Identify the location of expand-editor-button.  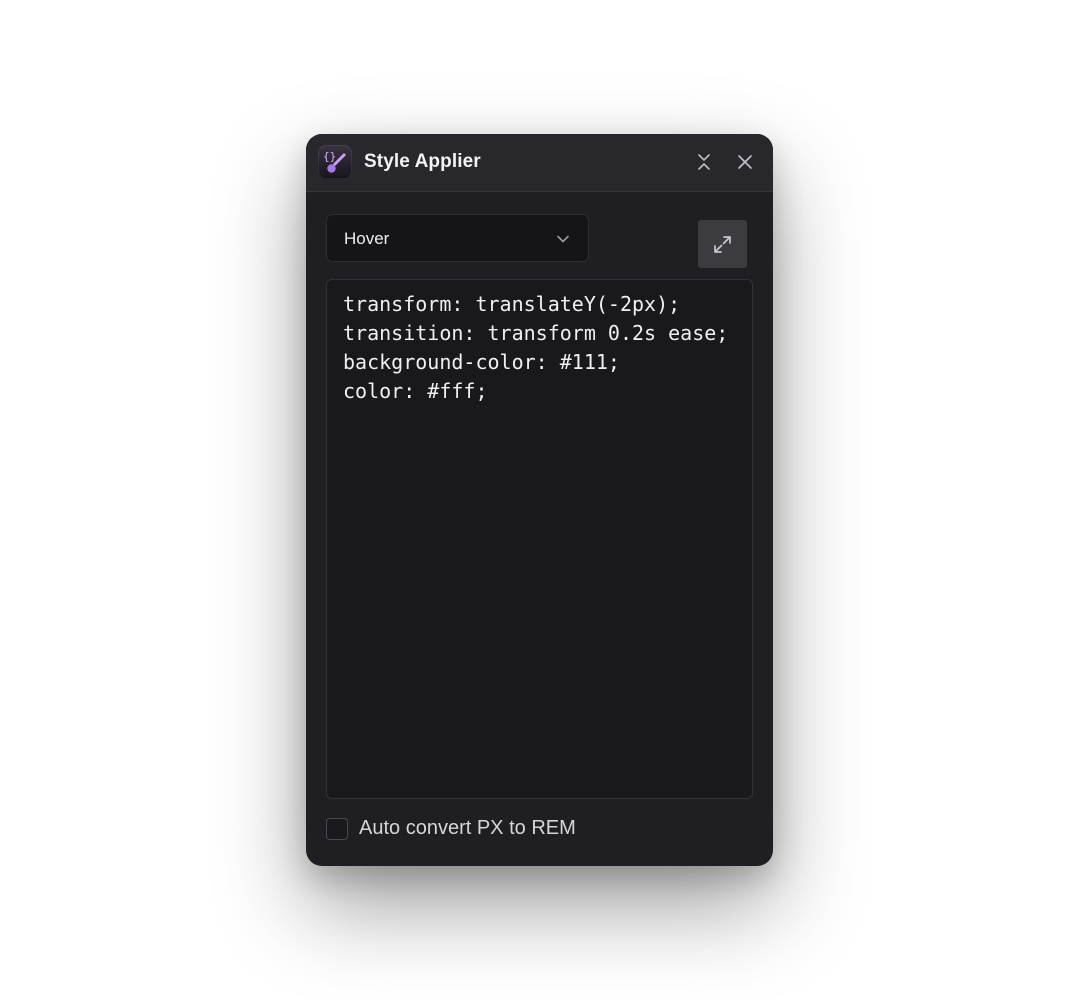
(722, 244).